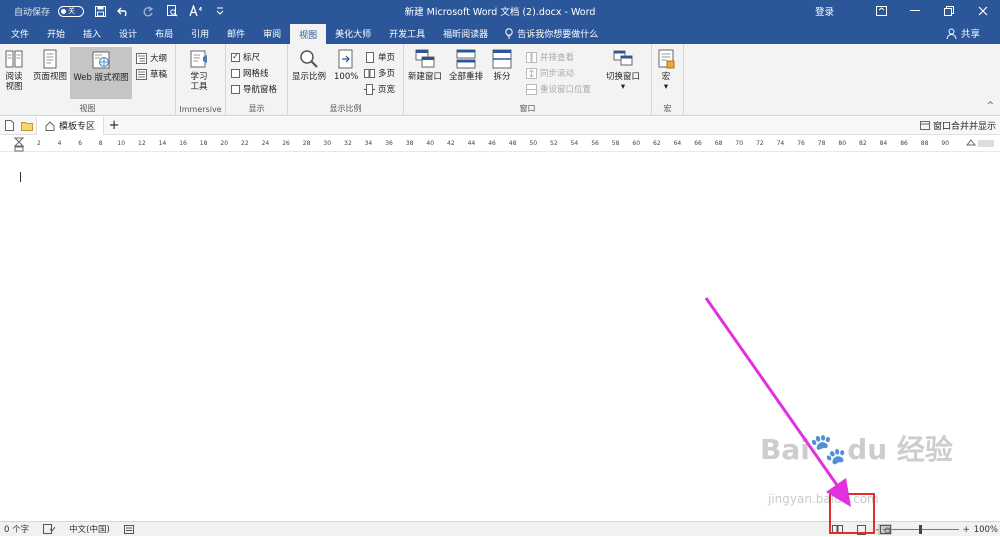  I want to click on tab-developer: 开发工具, so click(407, 33).